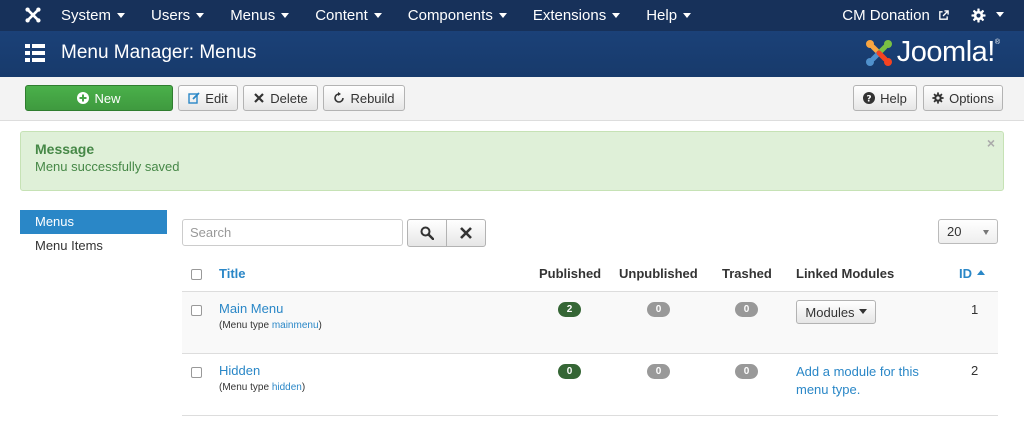 This screenshot has width=1024, height=438. Describe the element at coordinates (159, 52) in the screenshot. I see `page-title: Menu Manager: Menus` at that location.